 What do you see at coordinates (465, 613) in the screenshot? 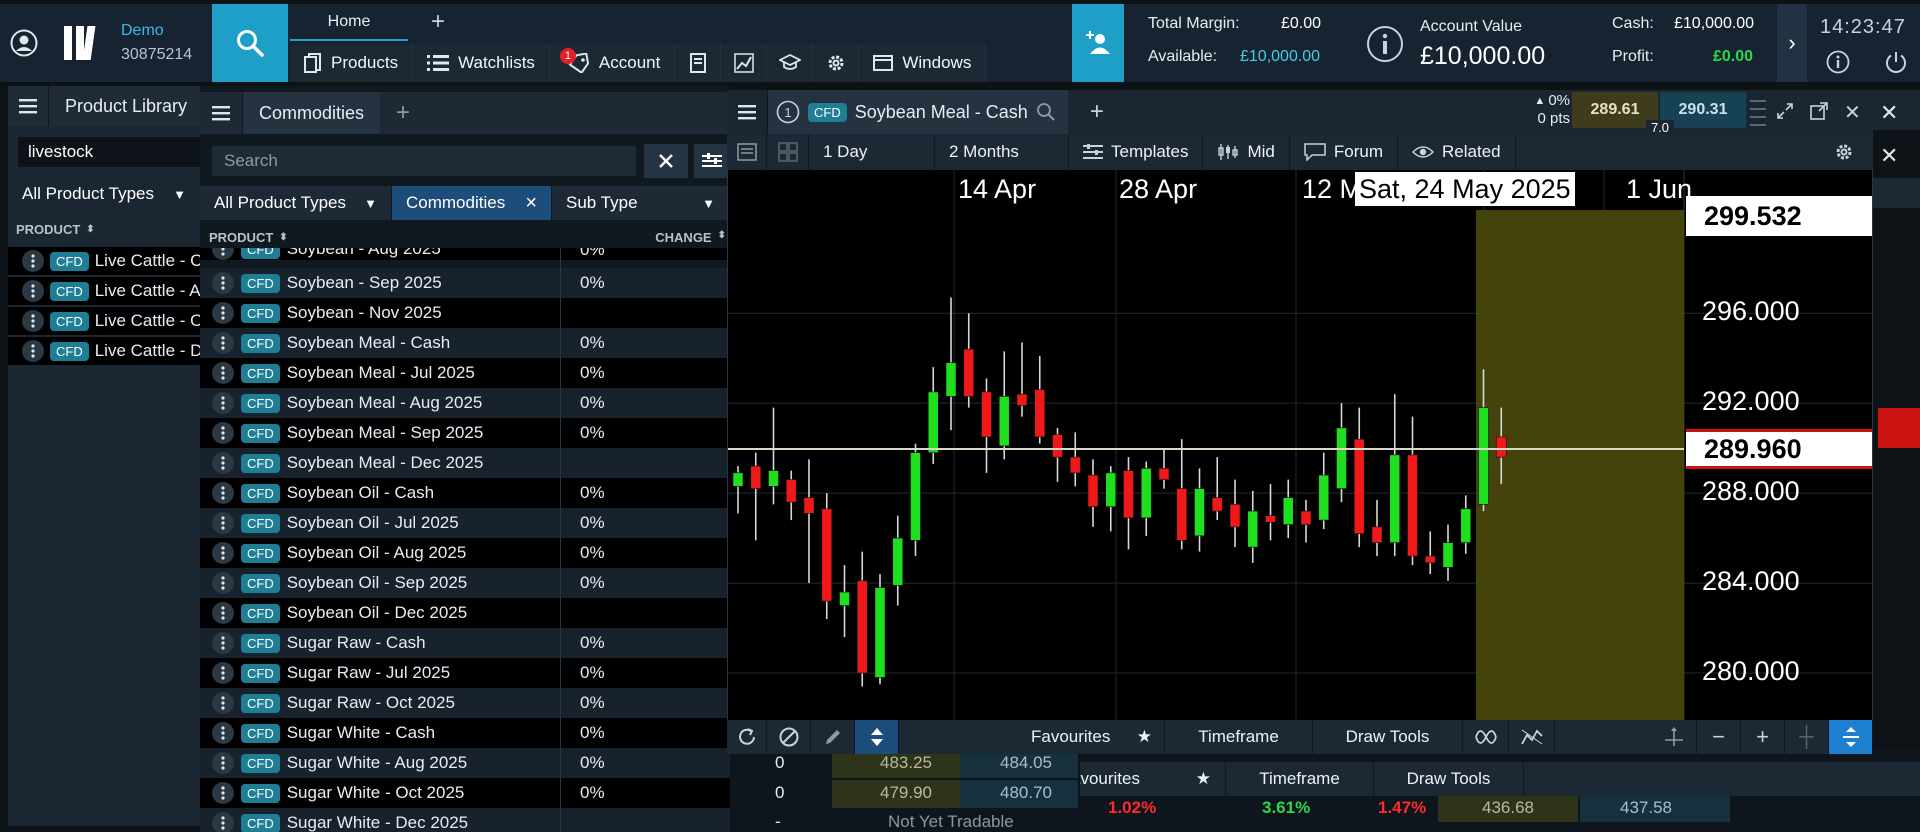
I see `table-row: CFD Soybean Oil - Dec 2025` at bounding box center [465, 613].